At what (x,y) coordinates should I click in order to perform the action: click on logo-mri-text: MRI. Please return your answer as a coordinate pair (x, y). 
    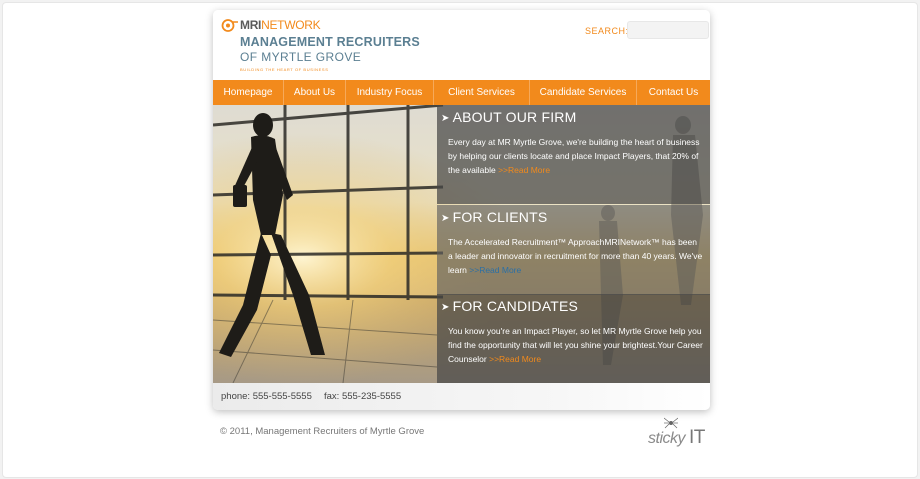
    Looking at the image, I should click on (251, 25).